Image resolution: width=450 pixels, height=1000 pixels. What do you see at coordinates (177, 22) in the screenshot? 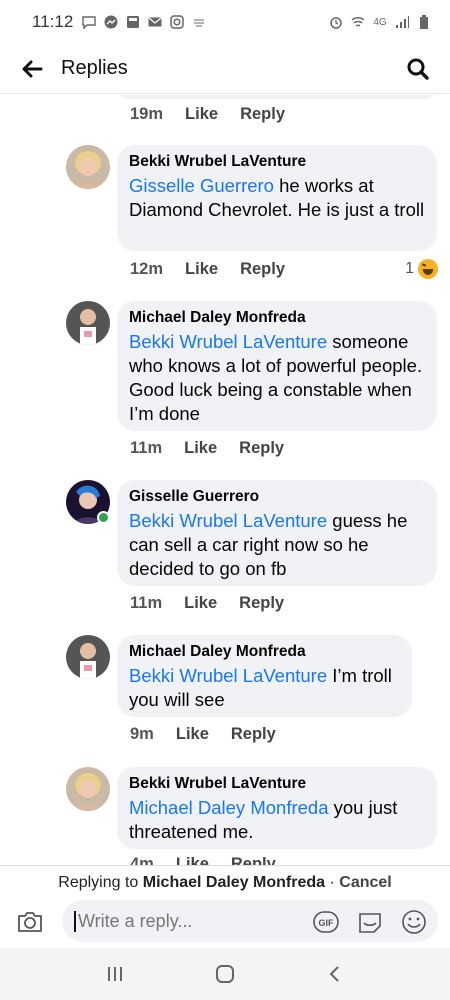
I see `instagram-icon` at bounding box center [177, 22].